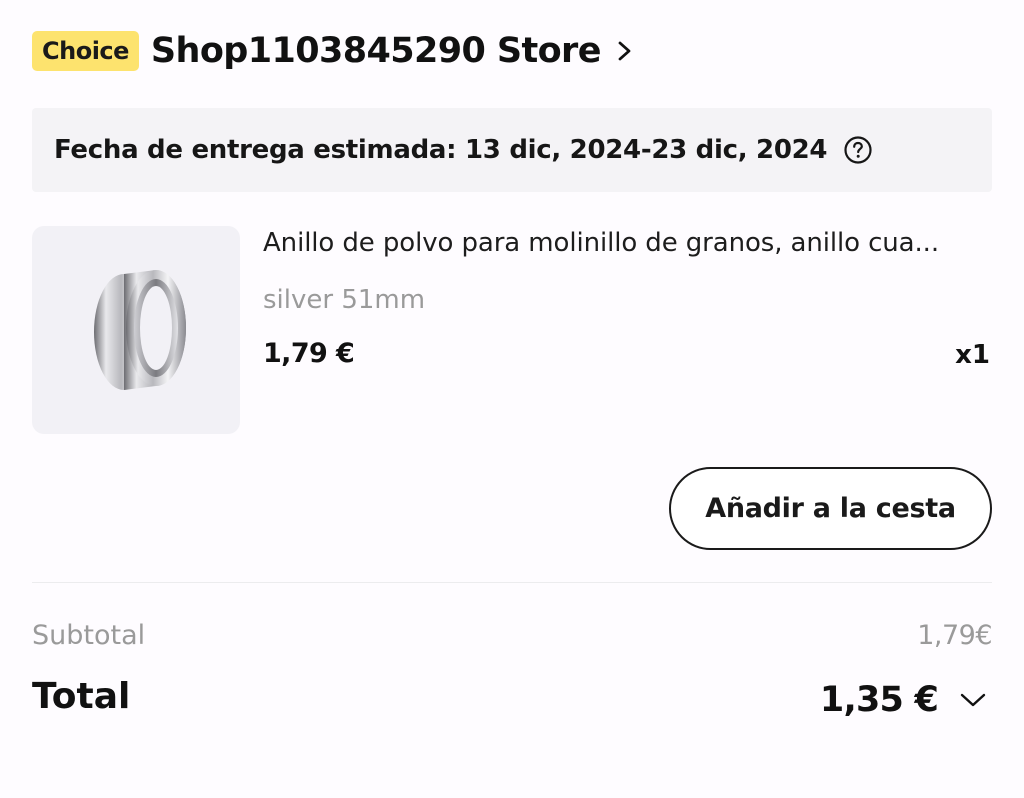 The height and width of the screenshot is (798, 1024). Describe the element at coordinates (140, 330) in the screenshot. I see `metal-ring-icon` at that location.